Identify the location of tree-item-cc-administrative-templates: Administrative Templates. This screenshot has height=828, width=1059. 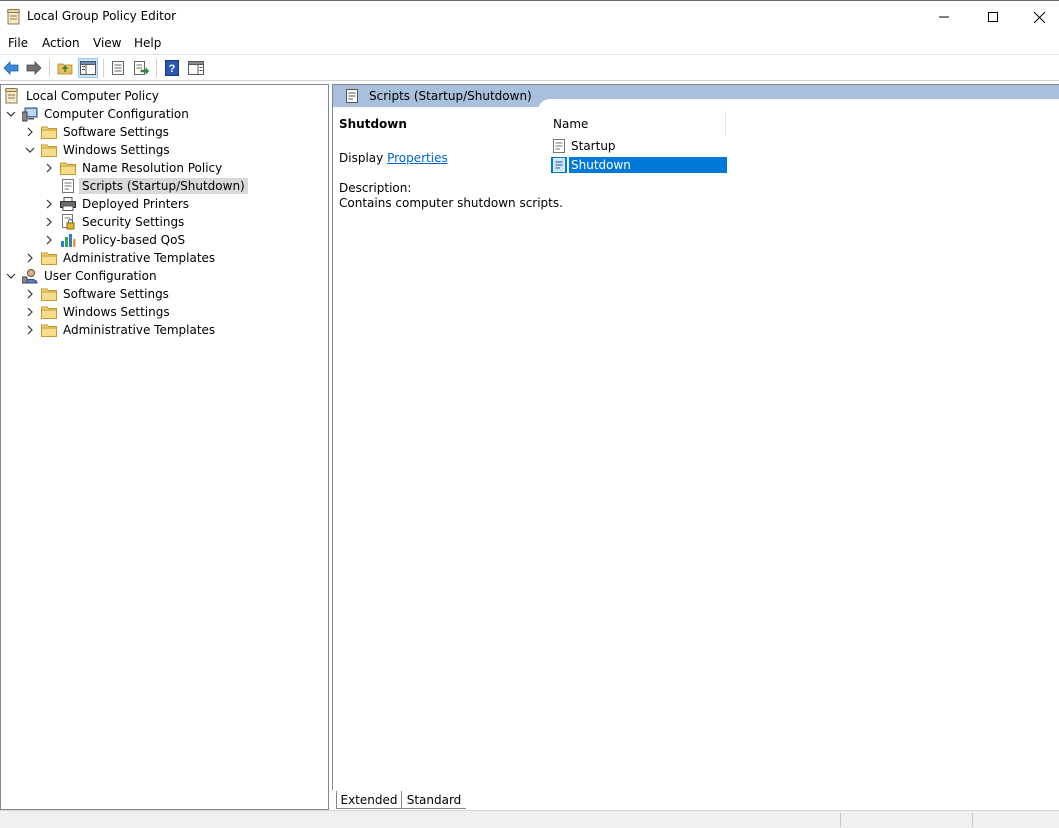
(120, 258).